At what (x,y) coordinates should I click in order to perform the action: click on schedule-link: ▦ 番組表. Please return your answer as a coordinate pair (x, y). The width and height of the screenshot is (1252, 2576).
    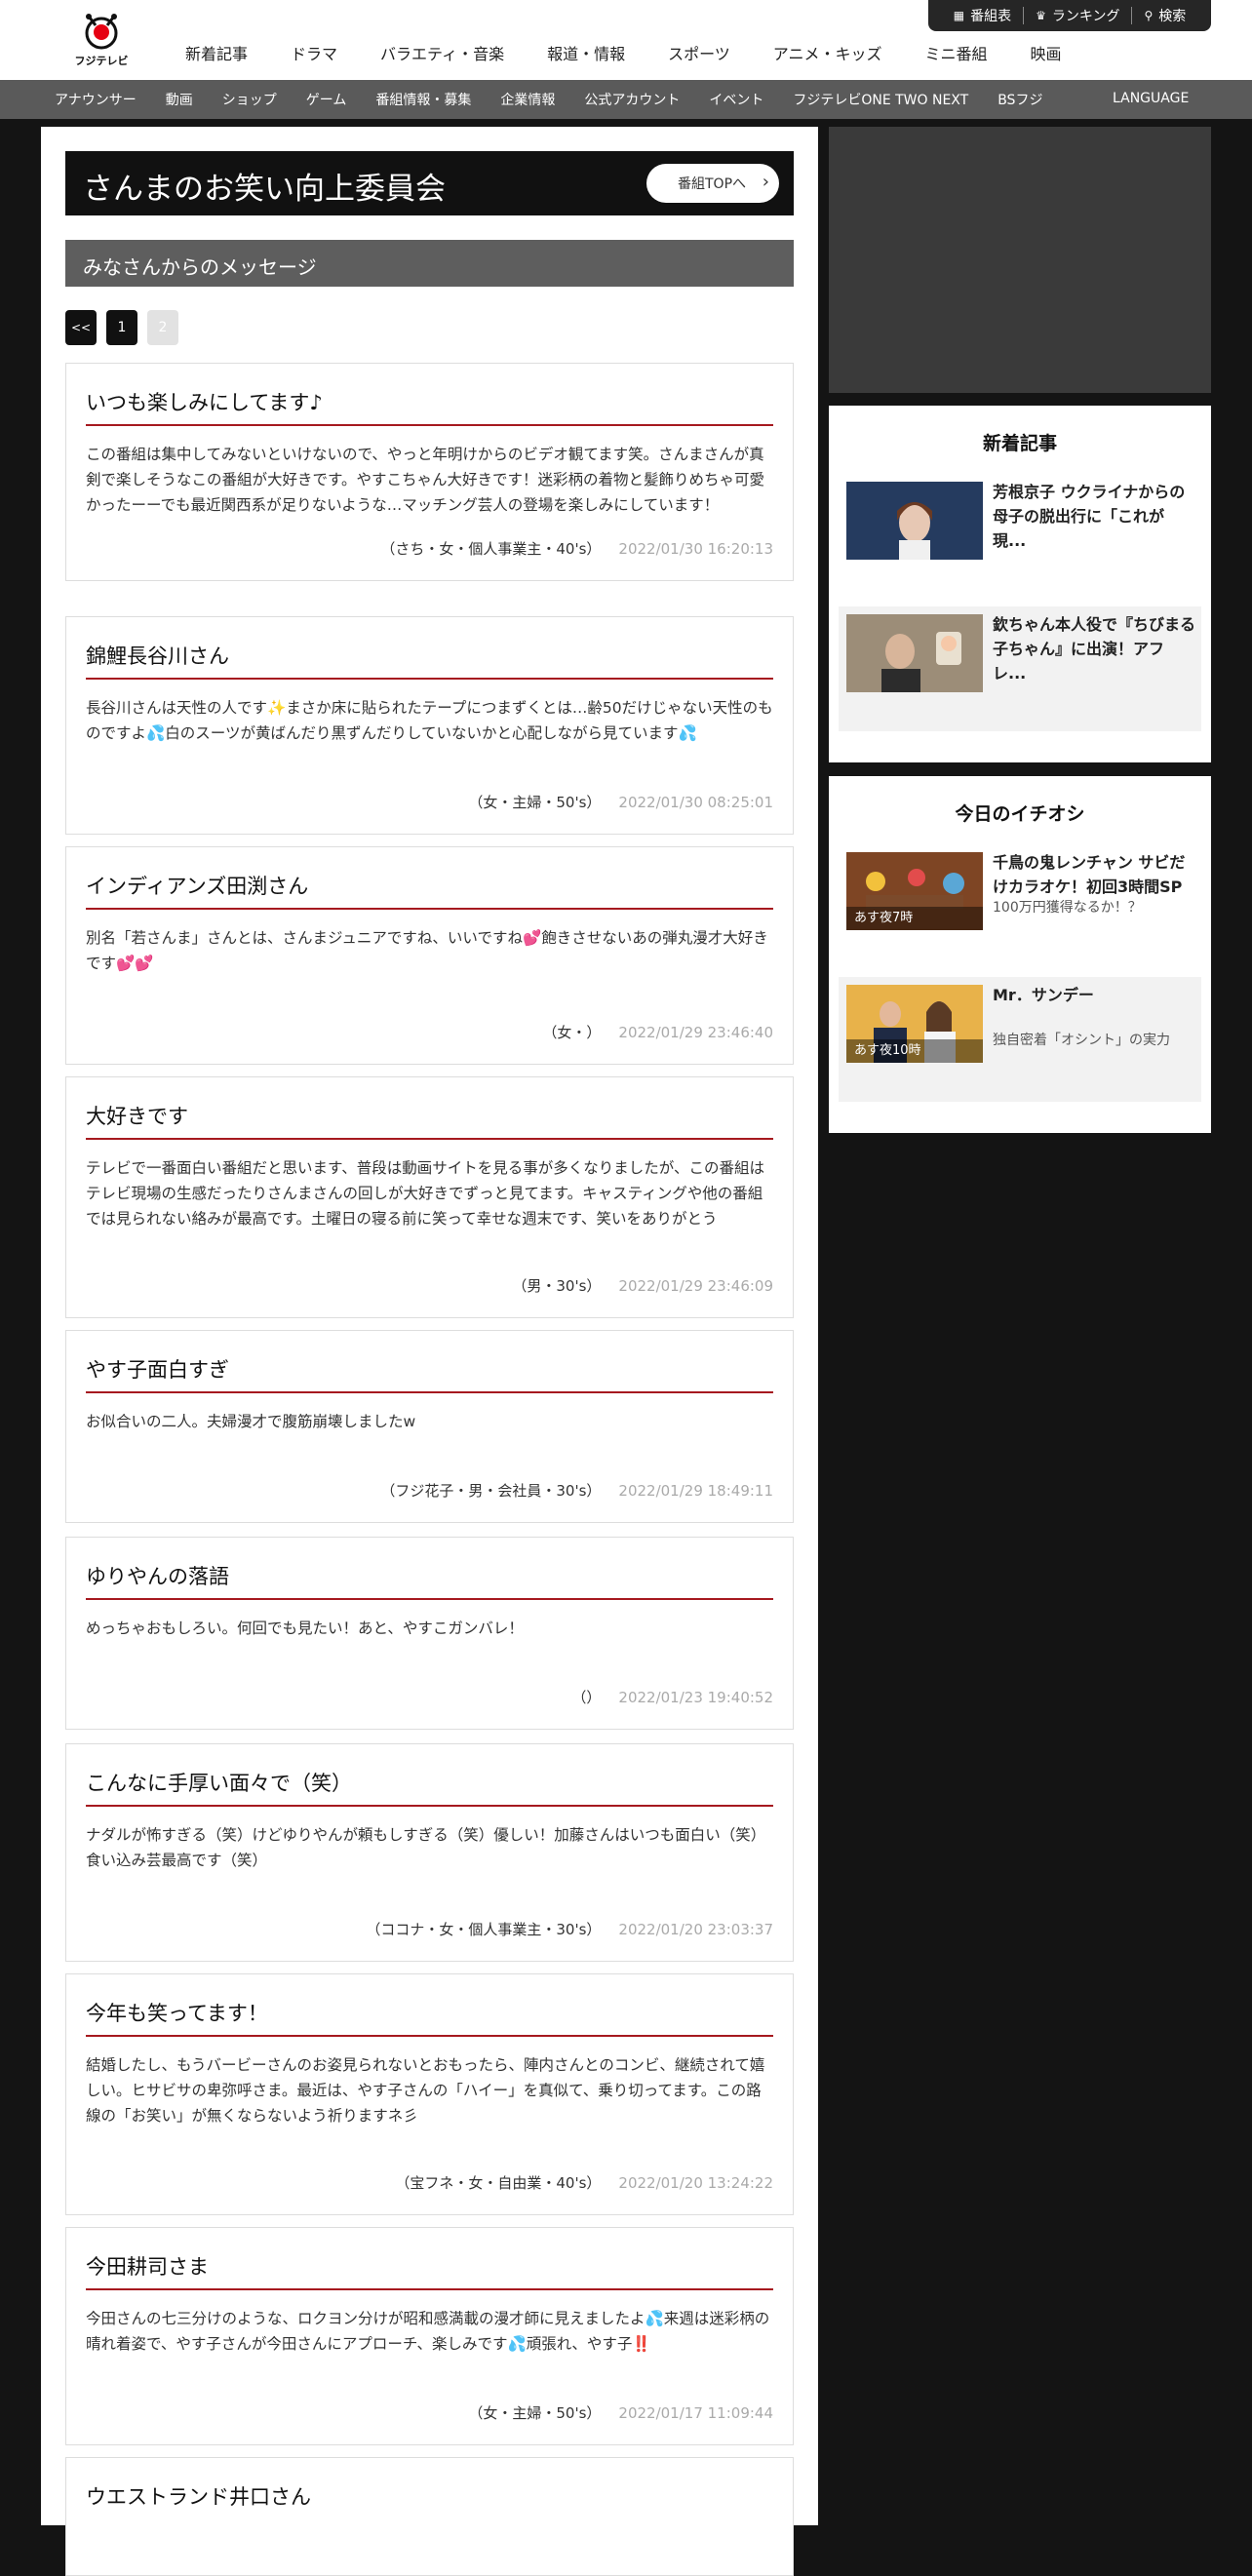
    Looking at the image, I should click on (983, 15).